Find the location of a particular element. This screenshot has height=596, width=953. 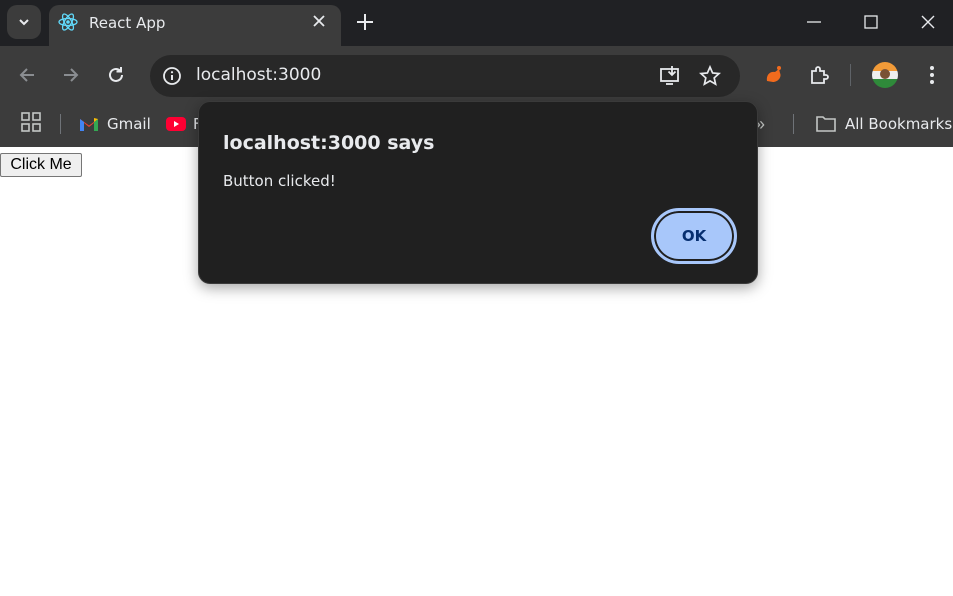

install-app-icon is located at coordinates (670, 76).